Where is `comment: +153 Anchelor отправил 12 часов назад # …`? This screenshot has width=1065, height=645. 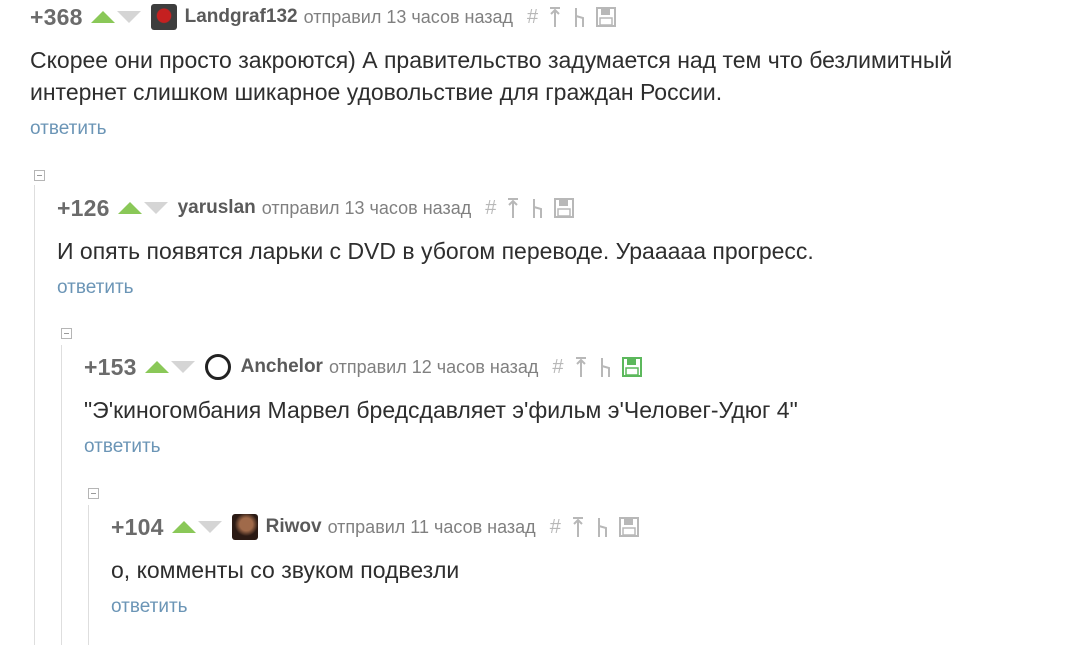 comment: +153 Anchelor отправил 12 часов назад # … is located at coordinates (564, 405).